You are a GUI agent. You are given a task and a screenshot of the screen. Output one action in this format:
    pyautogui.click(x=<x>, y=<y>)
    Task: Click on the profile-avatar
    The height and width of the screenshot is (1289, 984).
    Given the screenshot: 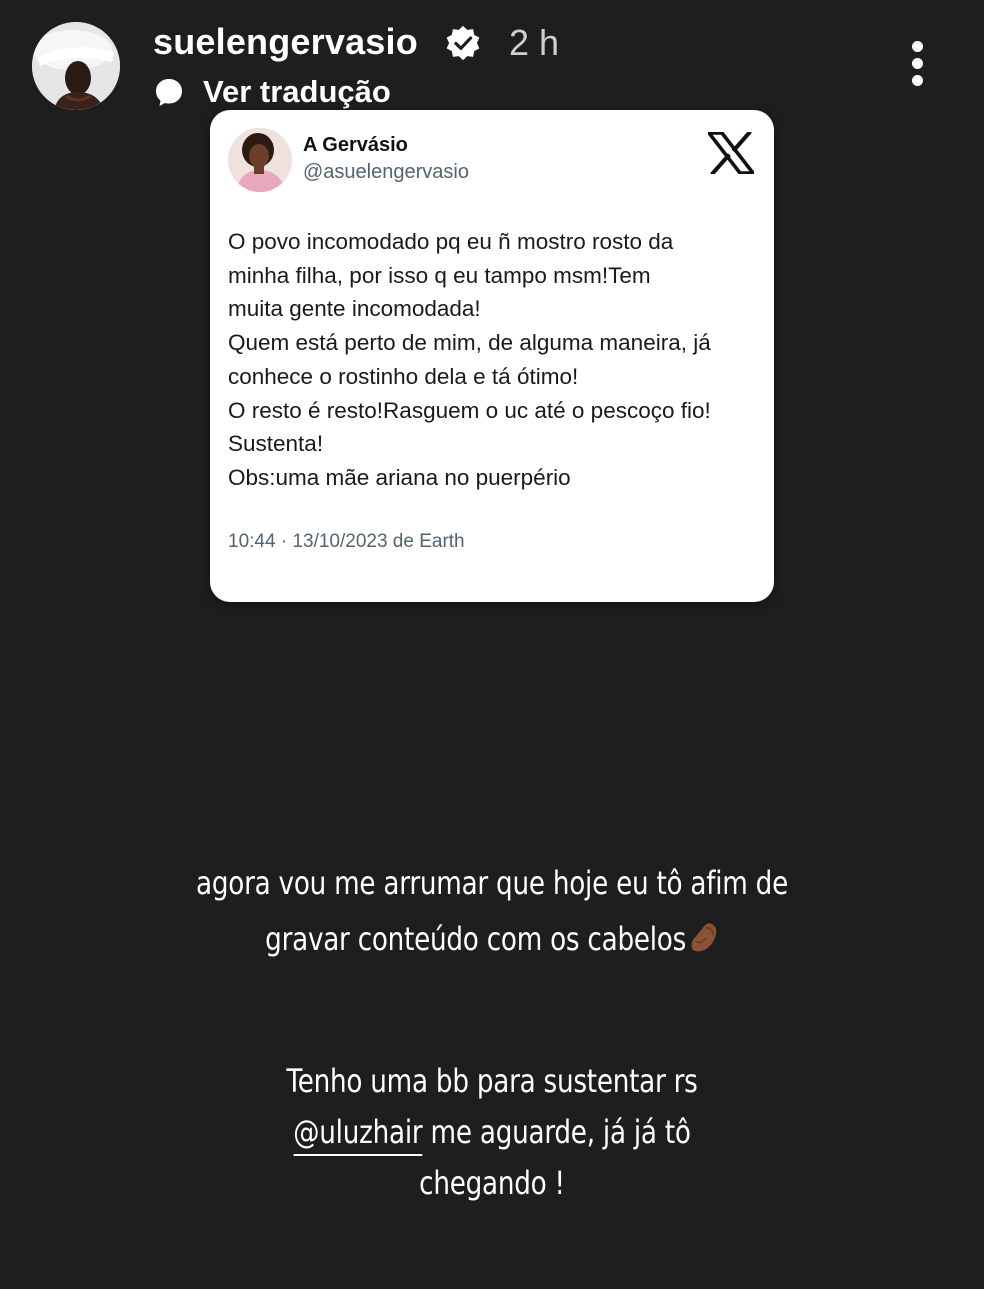 What is the action you would take?
    pyautogui.click(x=76, y=66)
    